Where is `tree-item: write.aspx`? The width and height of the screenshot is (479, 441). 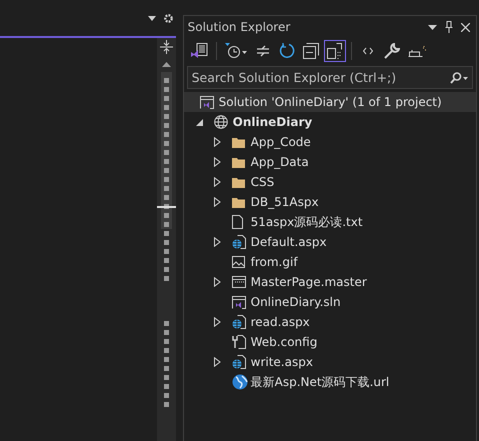
tree-item: write.aspx is located at coordinates (330, 362).